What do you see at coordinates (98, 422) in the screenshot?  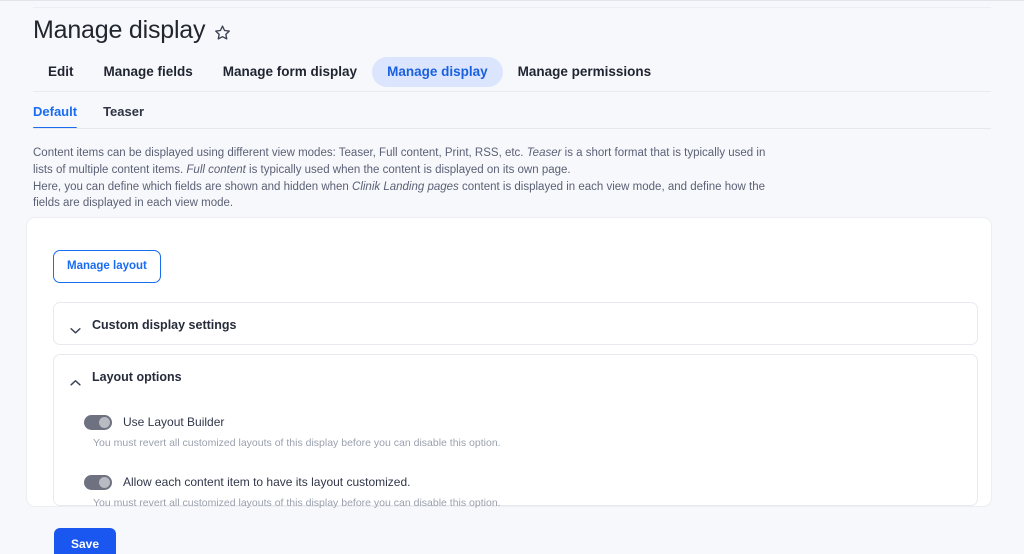 I see `toggle-use-layout-builder` at bounding box center [98, 422].